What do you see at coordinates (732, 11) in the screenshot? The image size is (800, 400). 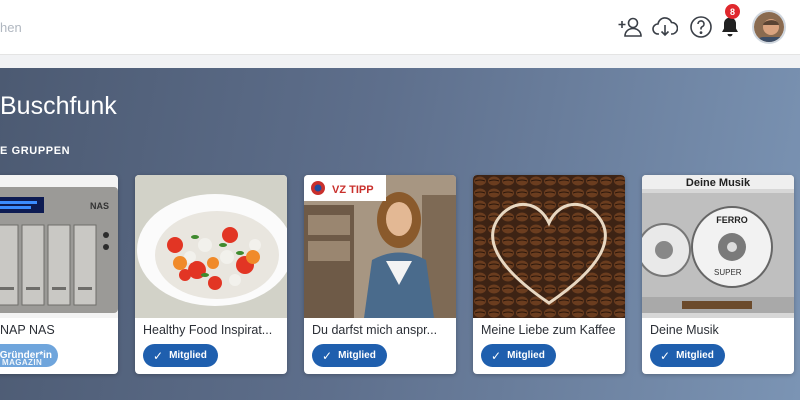 I see `notification-badge: 8` at bounding box center [732, 11].